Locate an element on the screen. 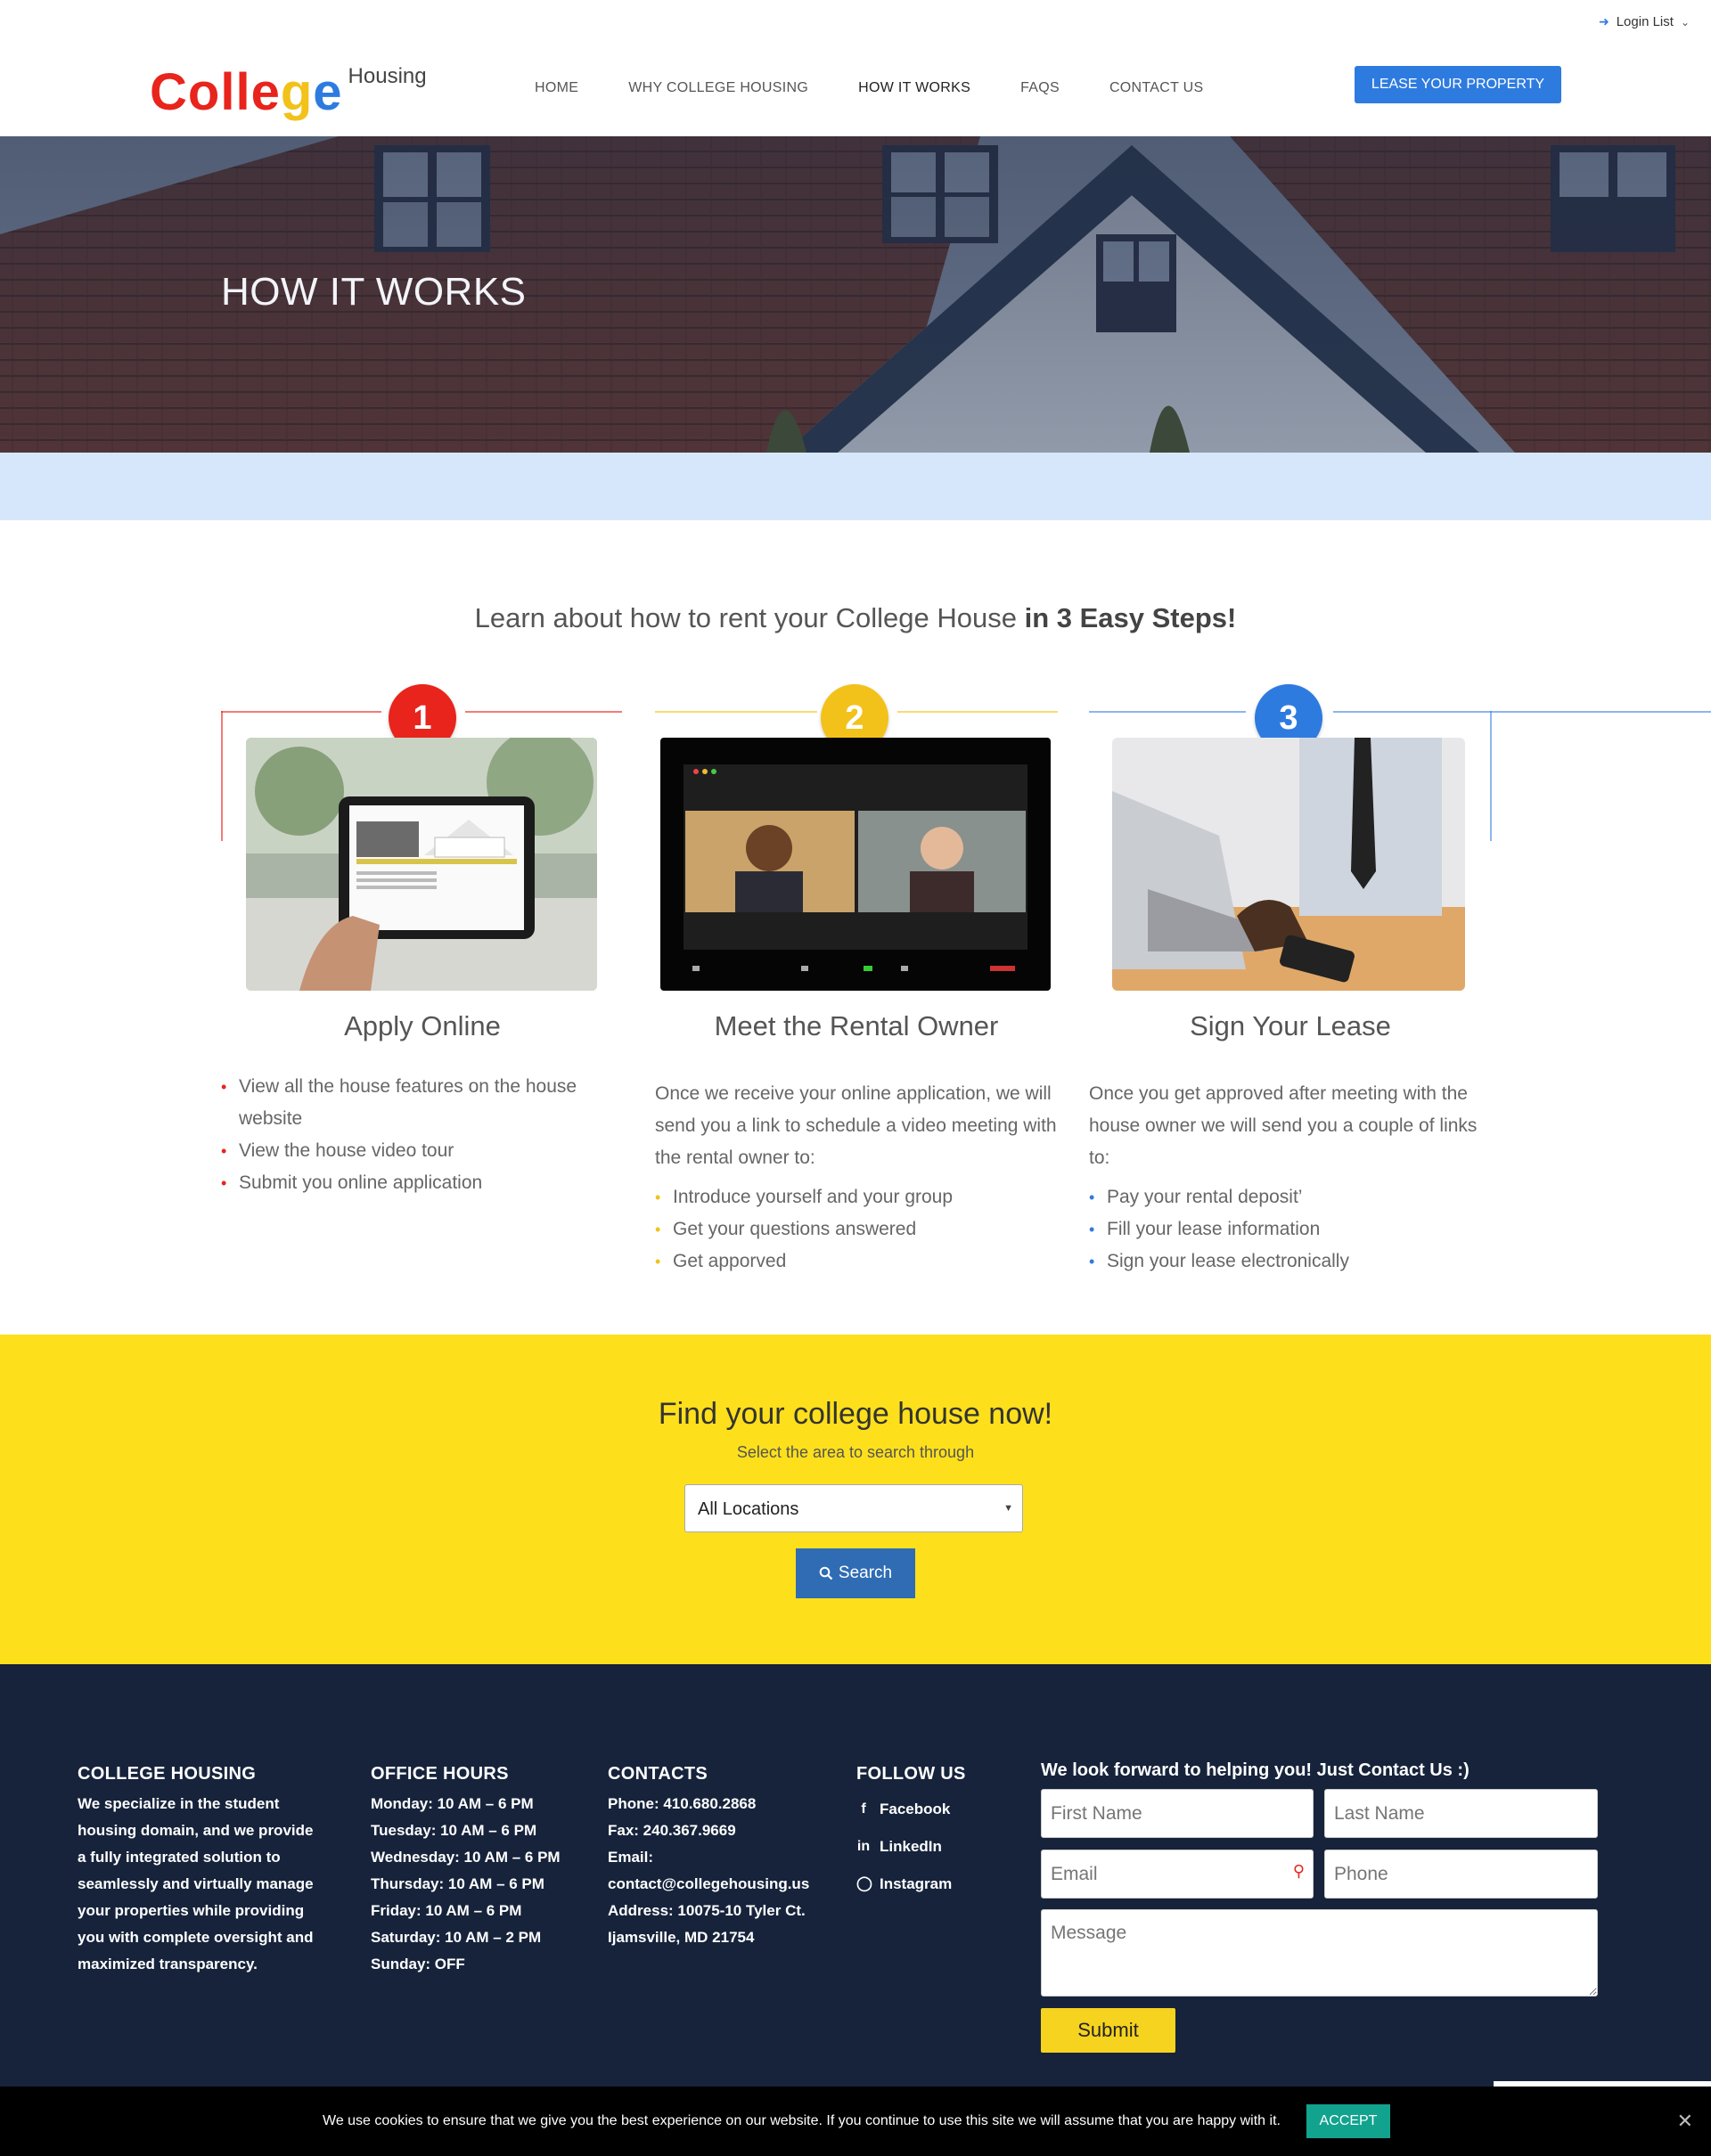 This screenshot has height=2156, width=1711. step-3-side-line is located at coordinates (1491, 776).